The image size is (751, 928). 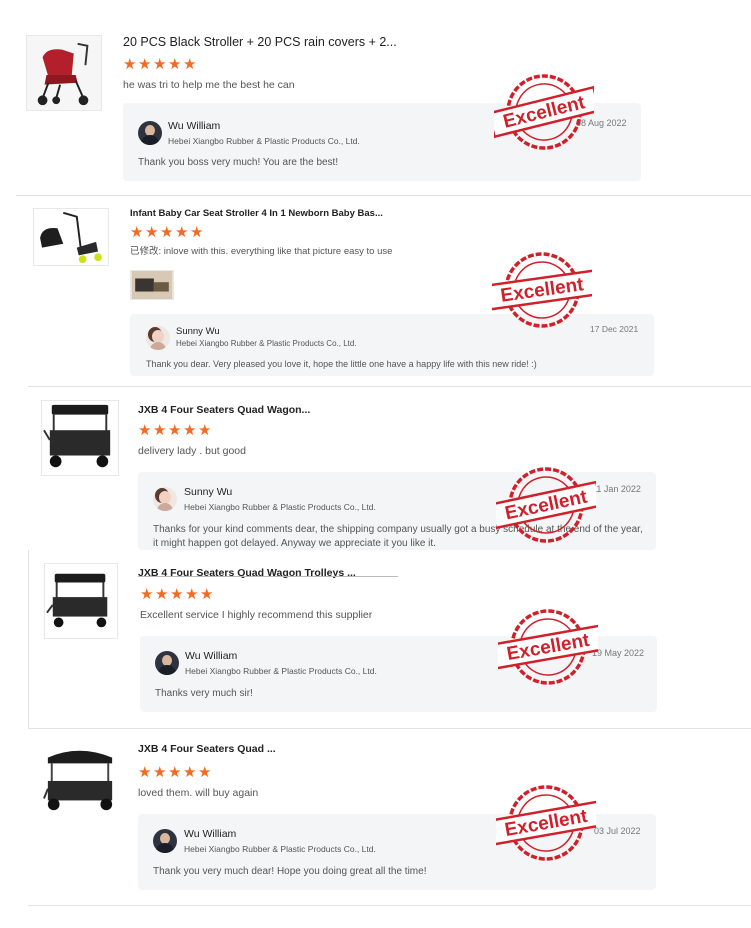 I want to click on review-photo, so click(x=152, y=285).